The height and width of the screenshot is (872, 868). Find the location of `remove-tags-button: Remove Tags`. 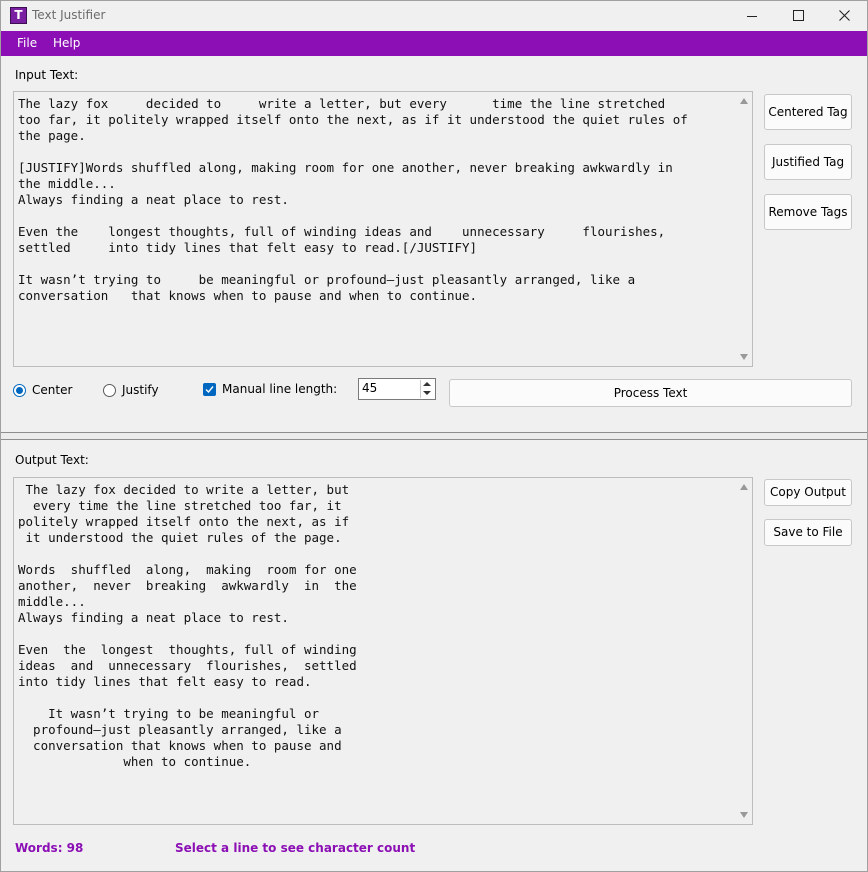

remove-tags-button: Remove Tags is located at coordinates (808, 212).